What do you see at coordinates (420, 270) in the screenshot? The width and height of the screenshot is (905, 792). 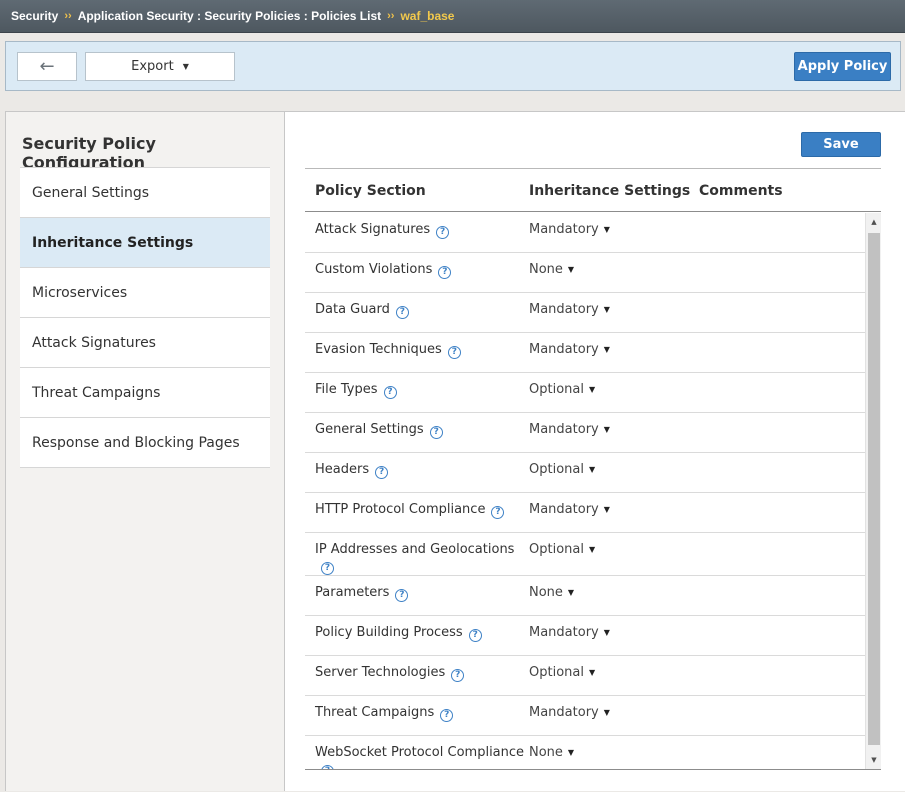 I see `policy-section-cell: Custom Violations?` at bounding box center [420, 270].